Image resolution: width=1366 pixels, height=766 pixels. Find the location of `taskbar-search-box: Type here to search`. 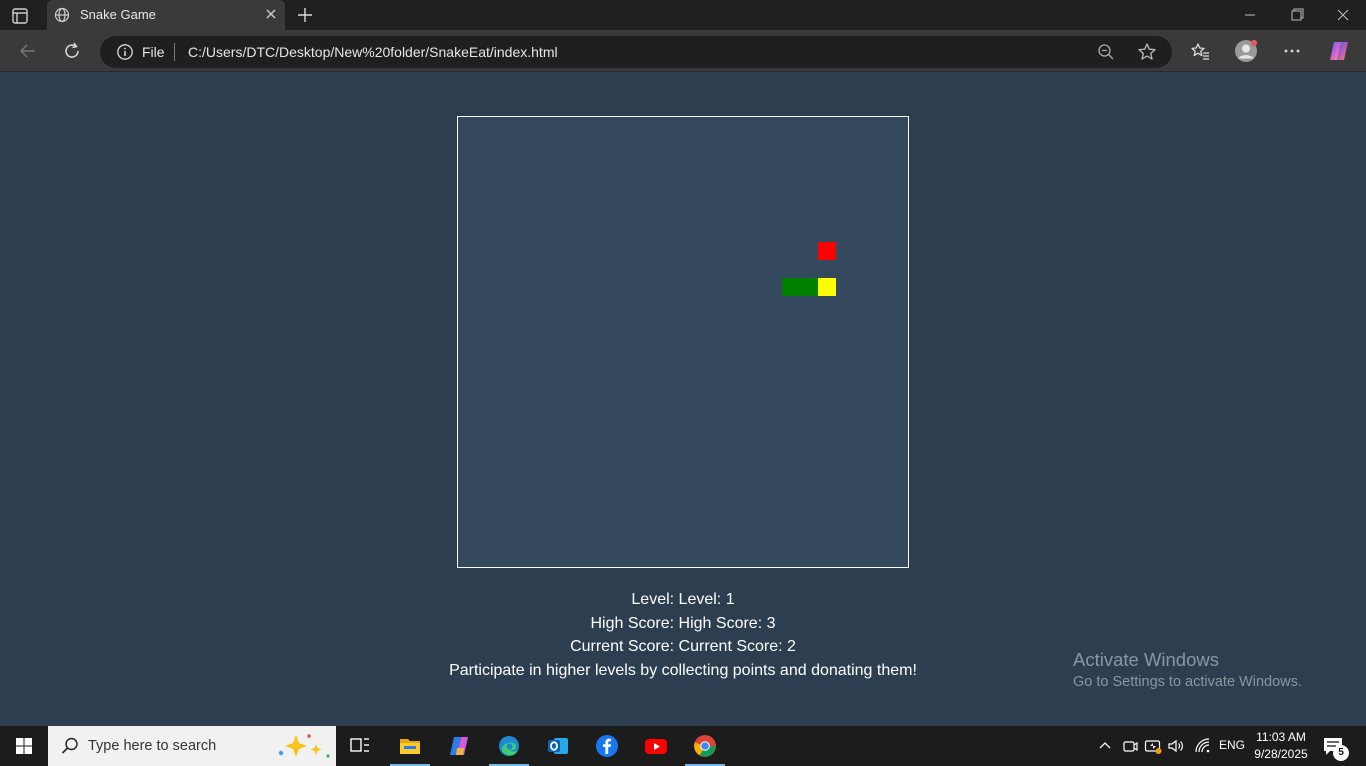

taskbar-search-box: Type here to search is located at coordinates (192, 746).